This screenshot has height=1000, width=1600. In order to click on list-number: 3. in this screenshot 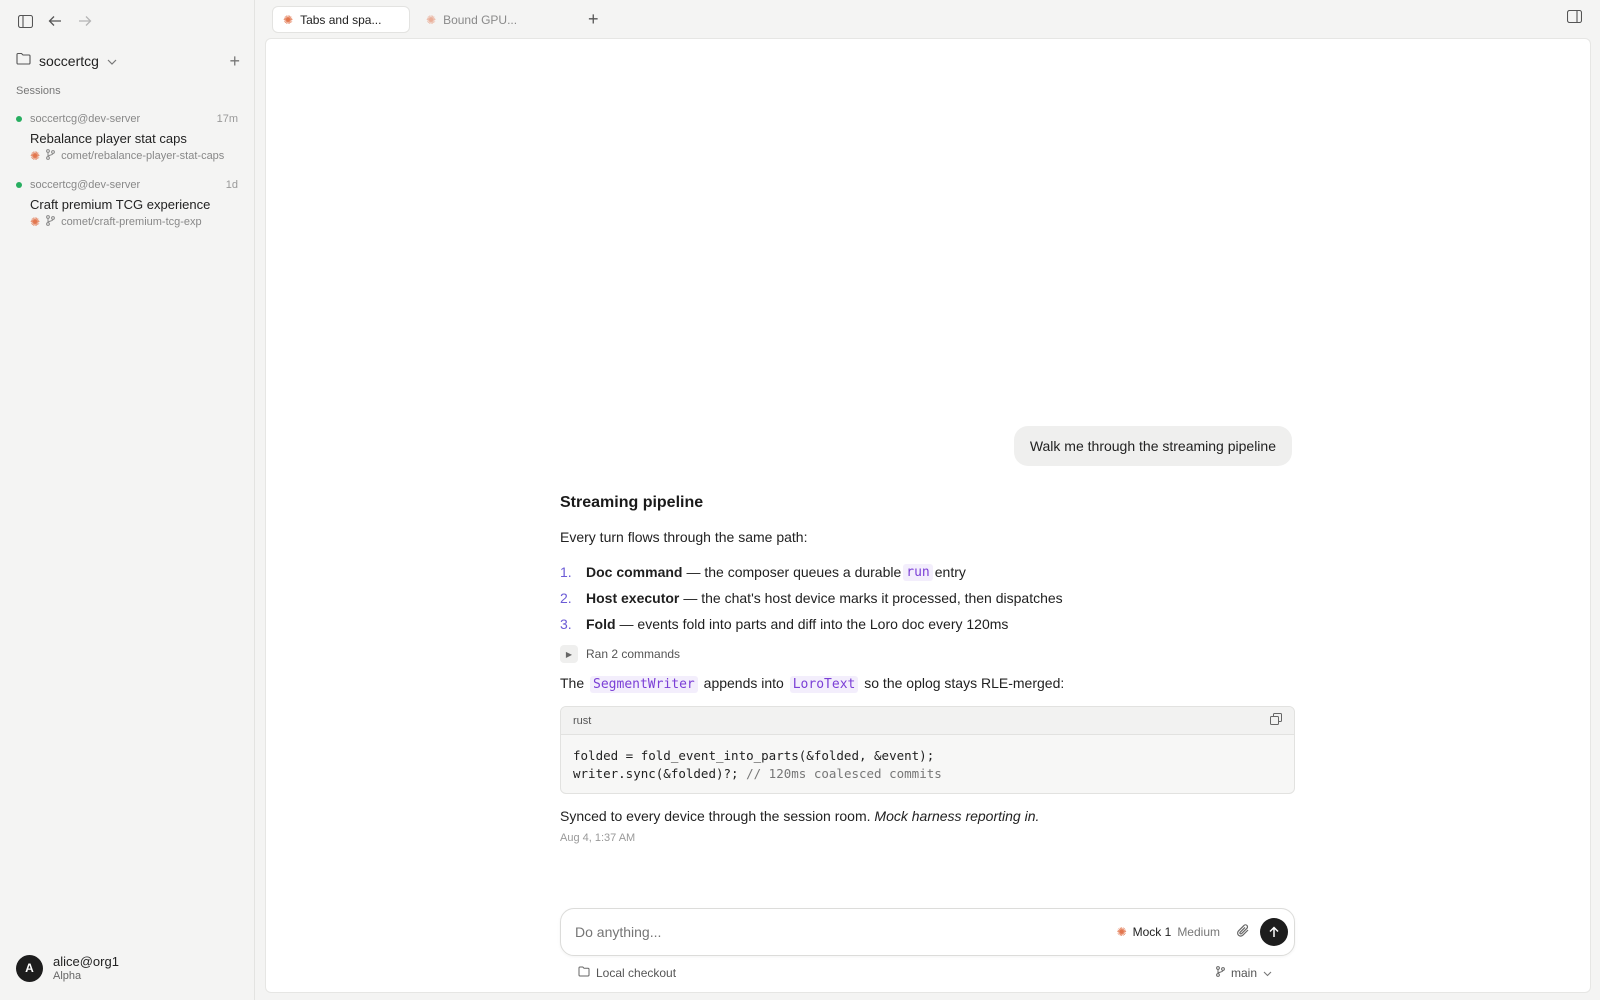, I will do `click(566, 624)`.